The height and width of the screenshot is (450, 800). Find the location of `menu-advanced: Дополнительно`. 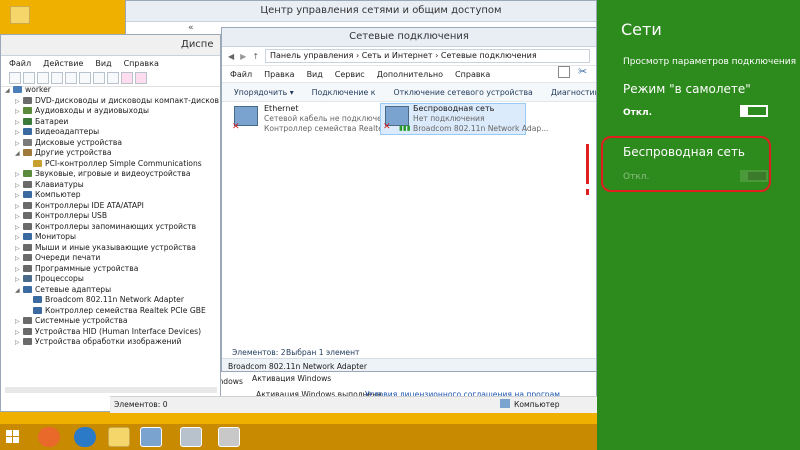

menu-advanced: Дополнительно is located at coordinates (410, 74).